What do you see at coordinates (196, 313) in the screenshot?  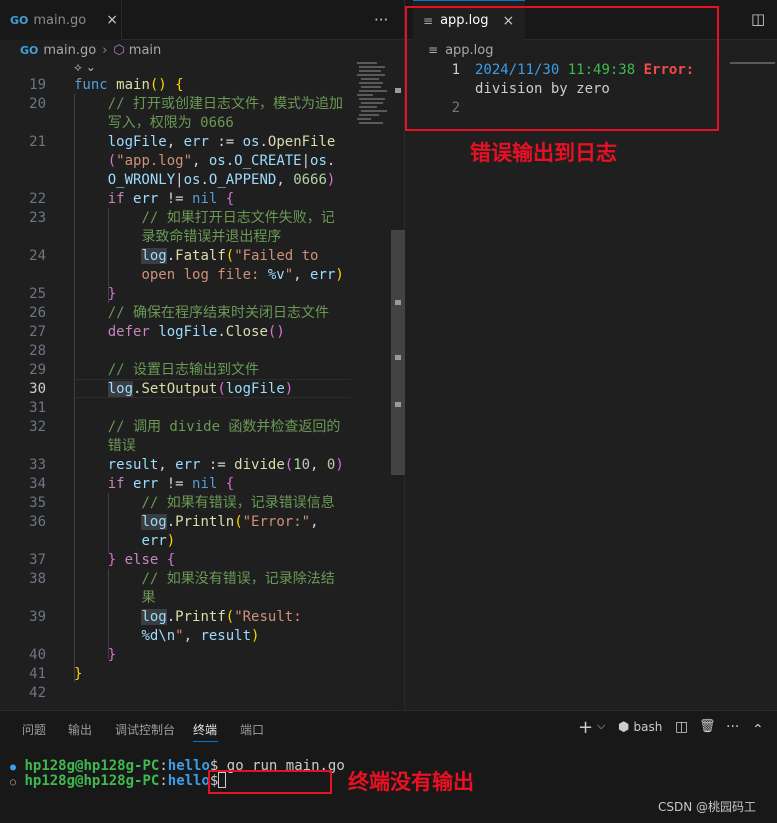 I see `code-line: 26 // 确保在程序结束时关闭日志文件` at bounding box center [196, 313].